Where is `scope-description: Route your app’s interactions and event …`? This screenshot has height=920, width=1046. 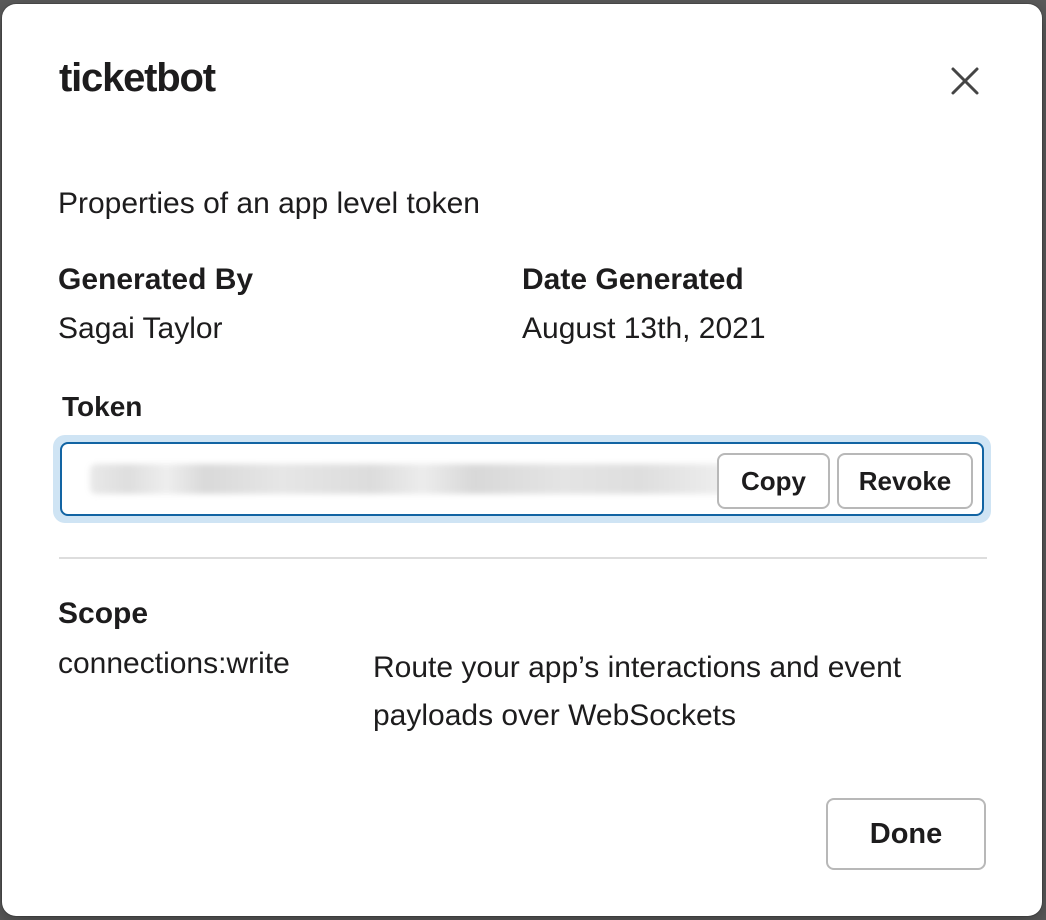
scope-description: Route your app’s interactions and event … is located at coordinates (637, 691).